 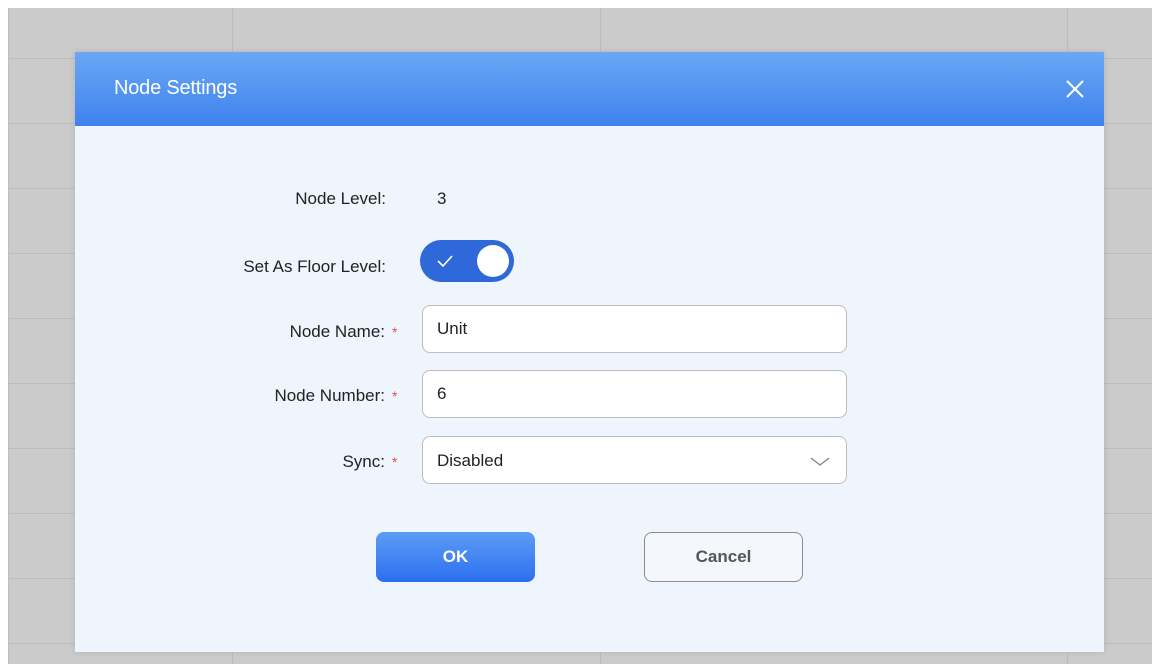 I want to click on chevron-down-icon, so click(x=820, y=464).